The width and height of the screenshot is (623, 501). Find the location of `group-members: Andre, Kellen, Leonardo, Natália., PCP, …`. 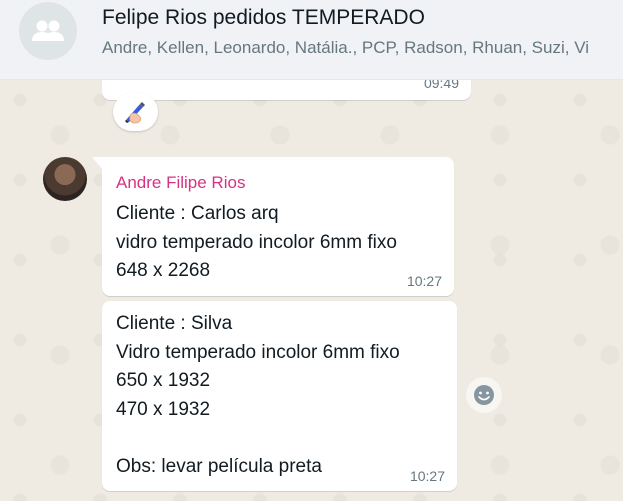

group-members: Andre, Kellen, Leonardo, Natália., PCP, … is located at coordinates (345, 48).